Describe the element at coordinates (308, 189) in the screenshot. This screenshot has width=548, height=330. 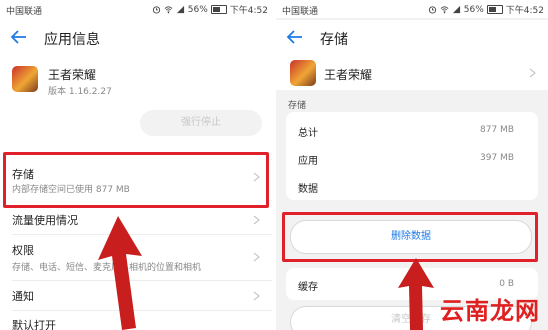
I see `data-label: 数据` at that location.